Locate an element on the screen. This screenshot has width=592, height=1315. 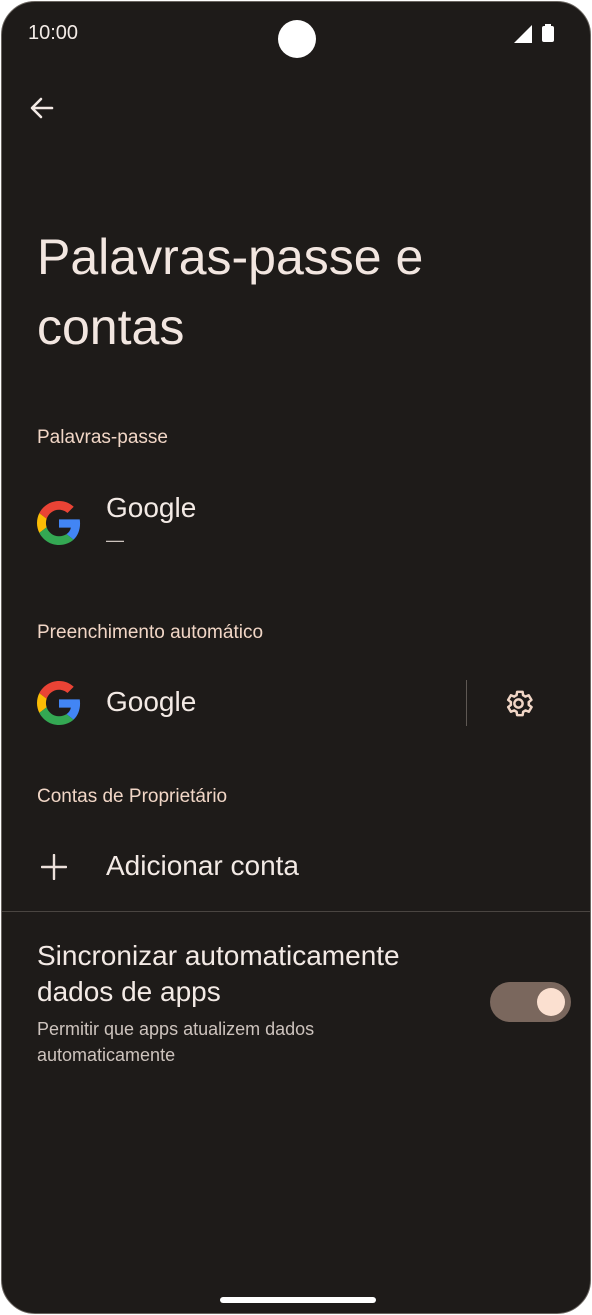
toggle-knob is located at coordinates (551, 1002).